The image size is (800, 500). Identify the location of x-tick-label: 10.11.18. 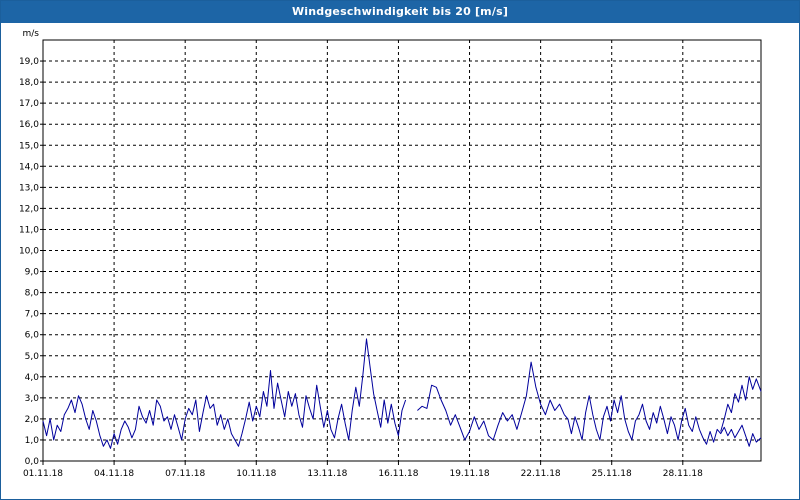
(256, 474).